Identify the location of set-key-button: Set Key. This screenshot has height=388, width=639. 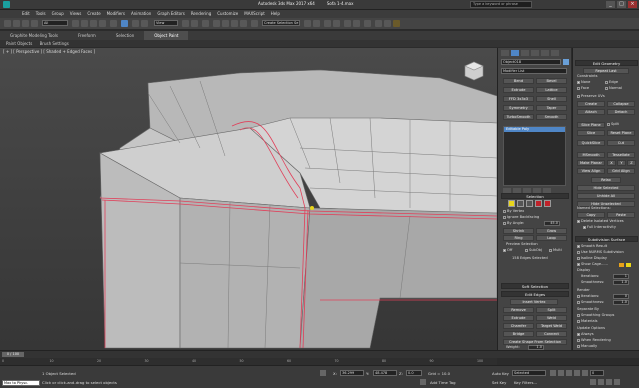
(499, 382).